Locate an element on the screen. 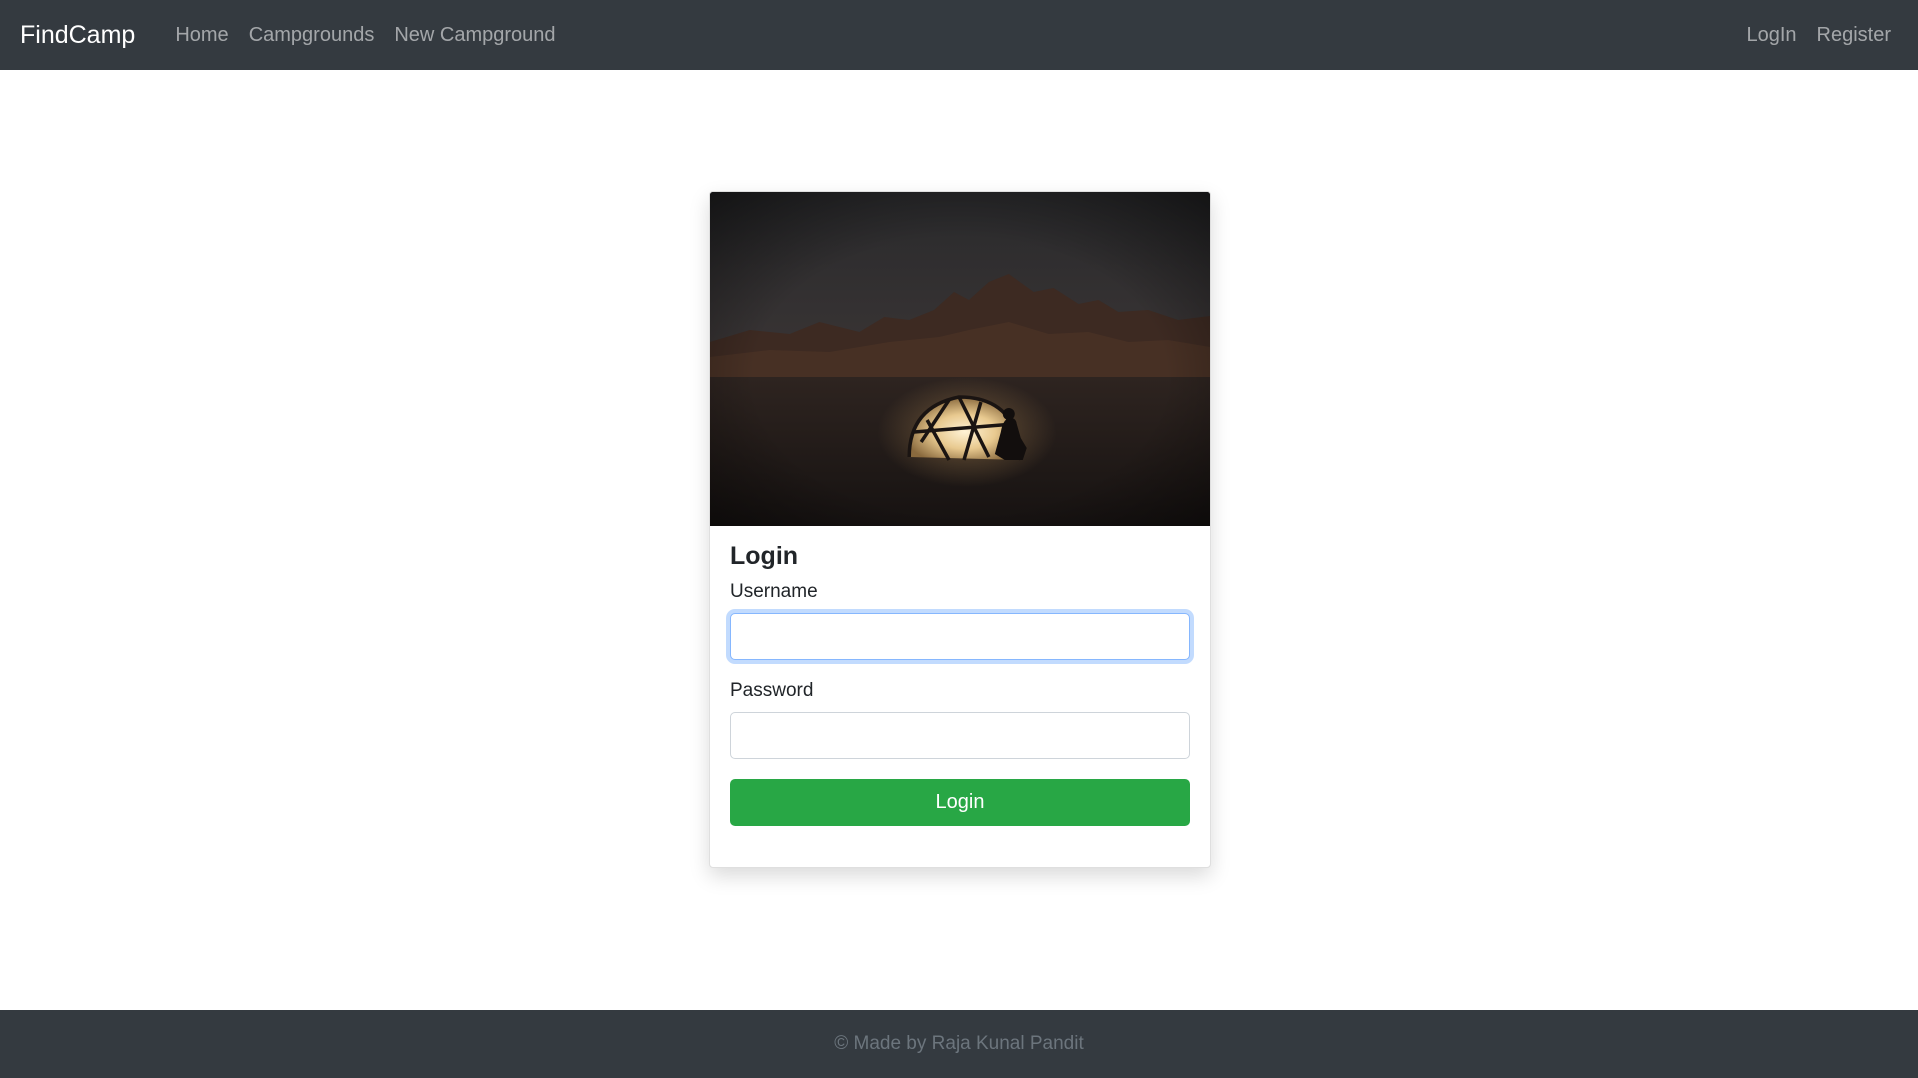 This screenshot has width=1918, height=1078. brand-link: FindCamp is located at coordinates (77, 35).